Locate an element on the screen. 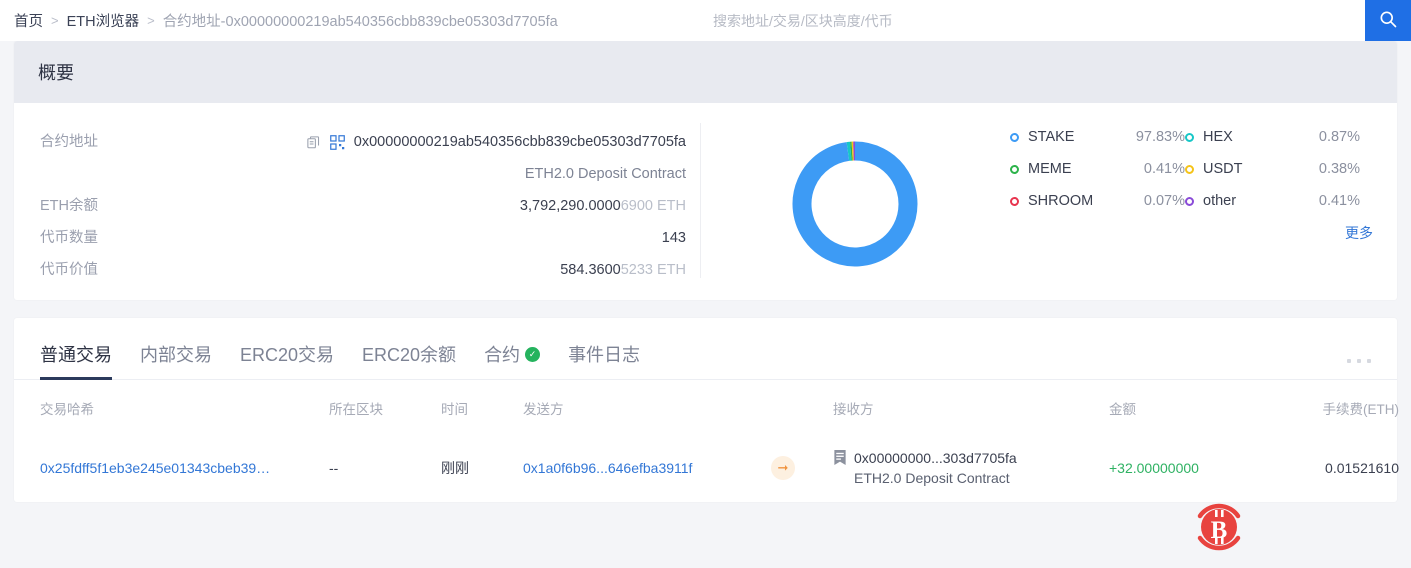 Image resolution: width=1411 pixels, height=568 pixels. tab-1: 内部交易 is located at coordinates (176, 360).